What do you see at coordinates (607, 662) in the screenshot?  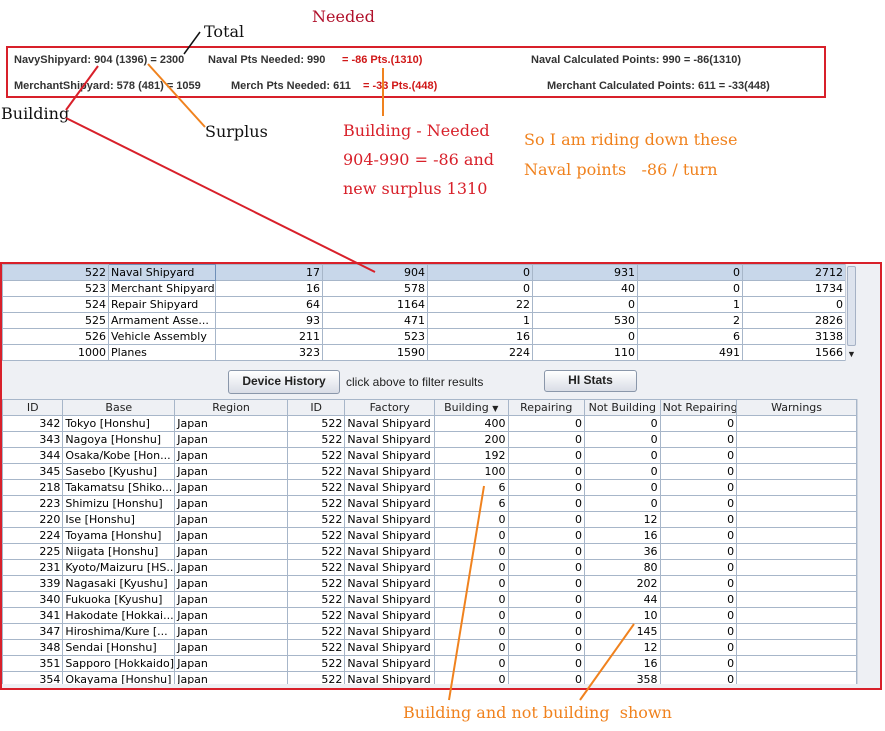 I see `not-building-column-pointer` at bounding box center [607, 662].